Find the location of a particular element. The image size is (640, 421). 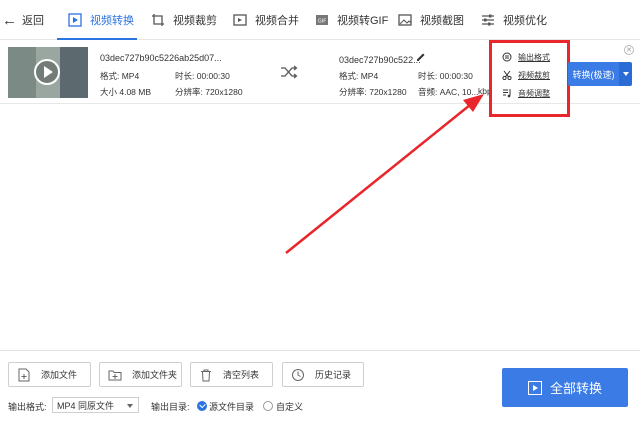

radio-source-dir is located at coordinates (202, 406).